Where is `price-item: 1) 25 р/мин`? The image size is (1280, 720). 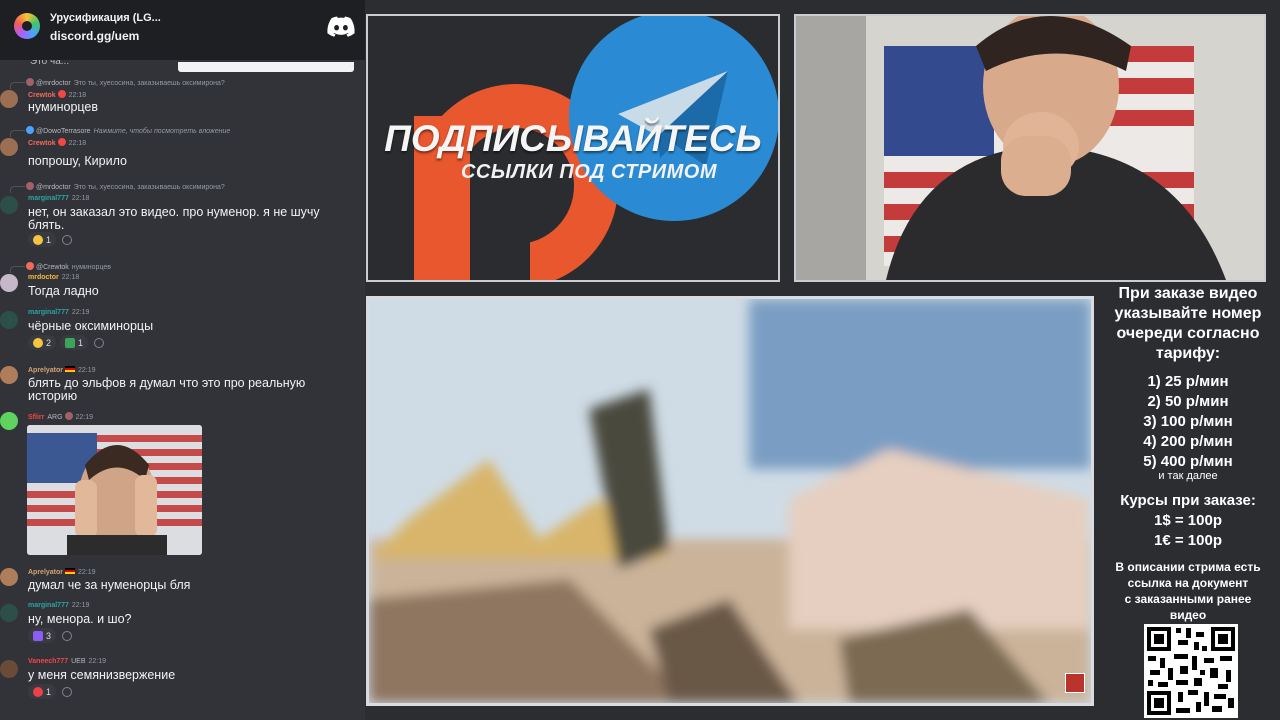 price-item: 1) 25 р/мин is located at coordinates (1188, 381).